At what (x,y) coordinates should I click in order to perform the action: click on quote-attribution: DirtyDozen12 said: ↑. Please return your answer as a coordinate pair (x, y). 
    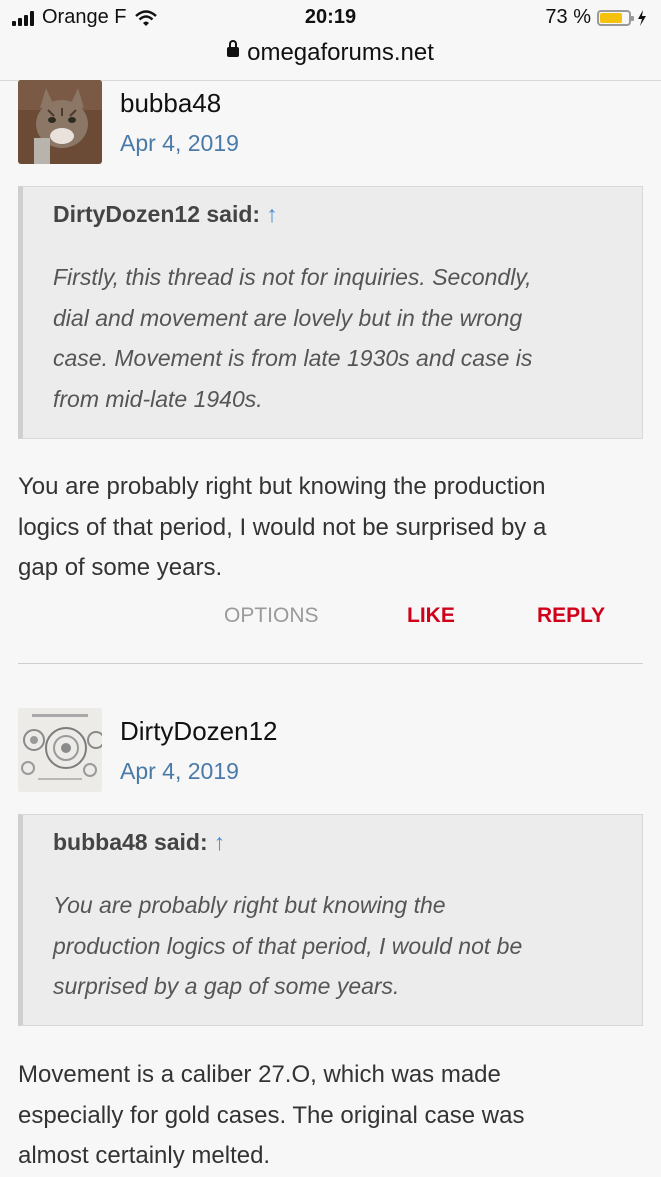
    Looking at the image, I should click on (165, 214).